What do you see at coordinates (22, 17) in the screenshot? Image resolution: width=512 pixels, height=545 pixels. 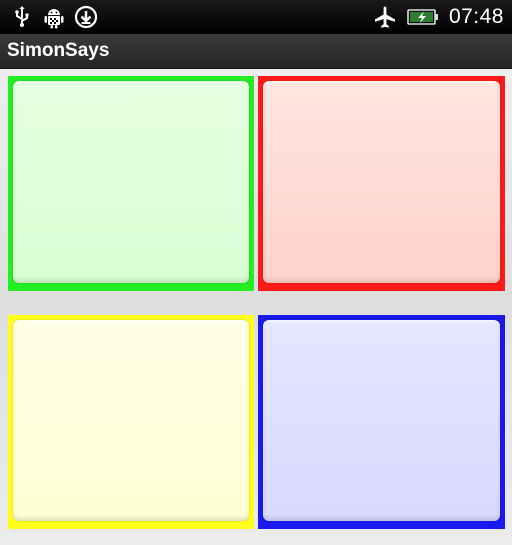 I see `usb-icon` at bounding box center [22, 17].